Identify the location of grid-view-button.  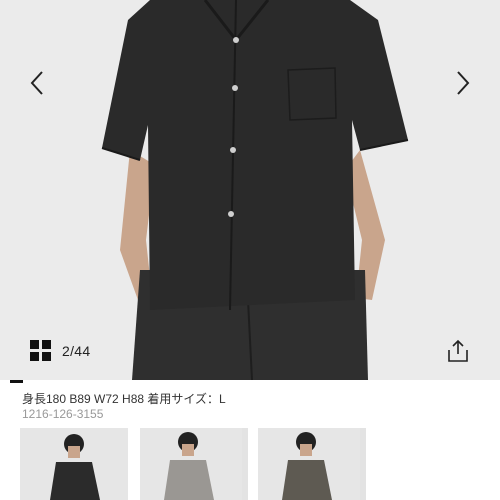
(41, 351).